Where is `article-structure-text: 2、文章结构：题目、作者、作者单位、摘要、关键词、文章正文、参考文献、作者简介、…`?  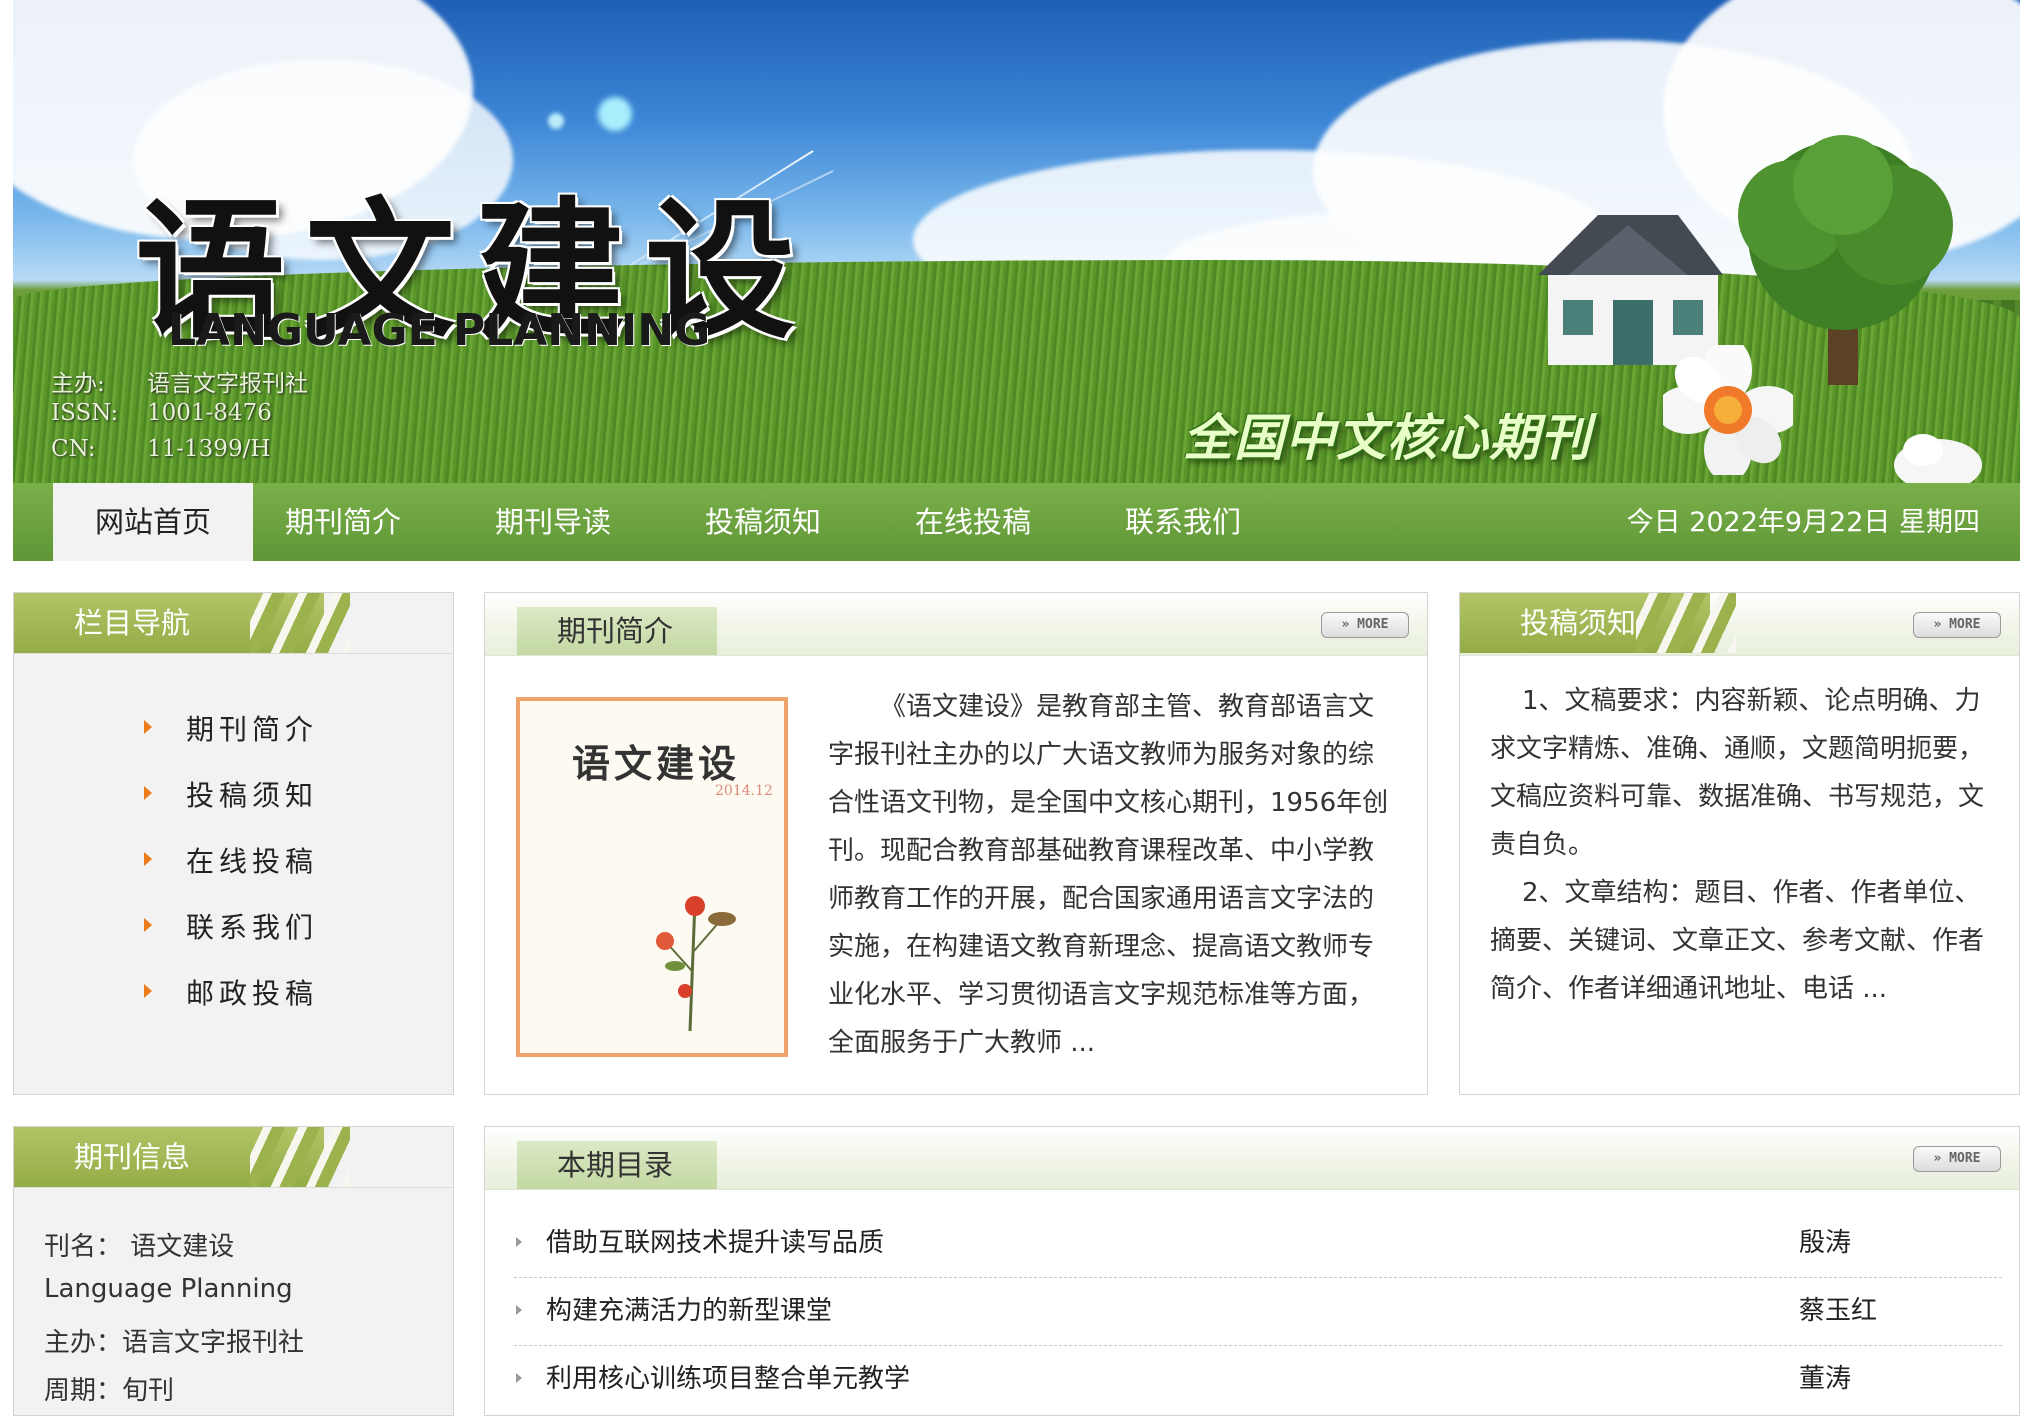
article-structure-text: 2、文章结构：题目、作者、作者单位、摘要、关键词、文章正文、参考文献、作者简介、… is located at coordinates (1737, 941).